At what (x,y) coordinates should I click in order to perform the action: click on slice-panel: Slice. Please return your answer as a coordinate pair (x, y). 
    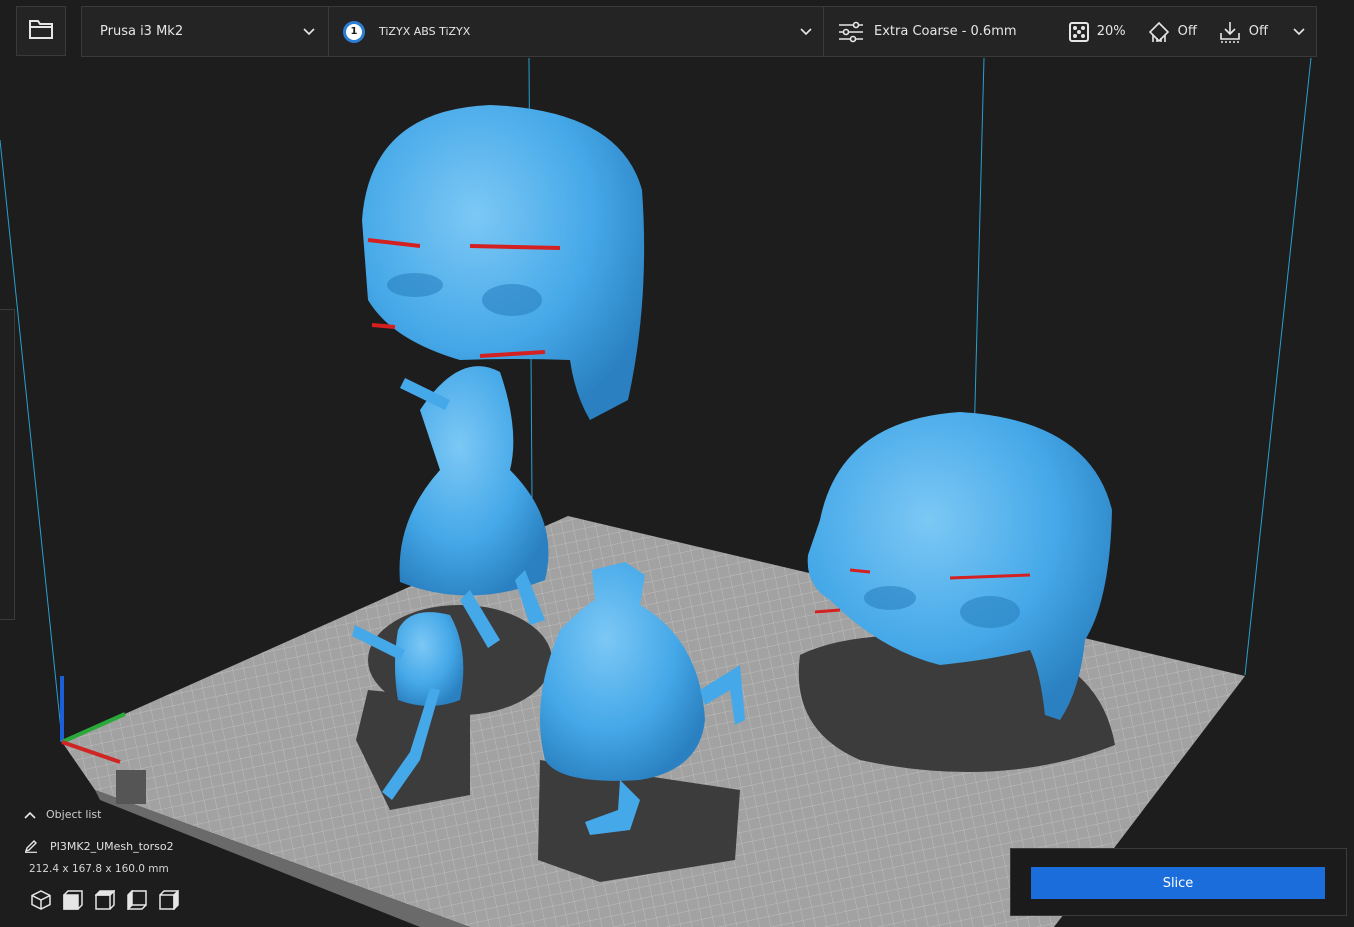
    Looking at the image, I should click on (1178, 882).